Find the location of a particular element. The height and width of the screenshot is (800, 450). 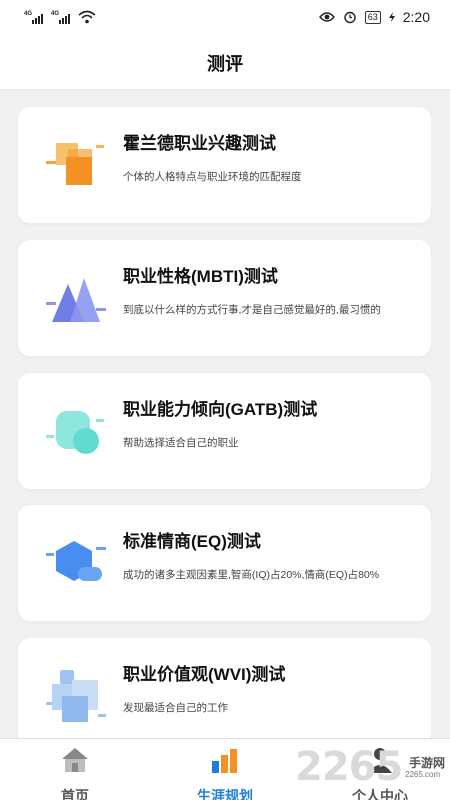

tab-home: 首页 is located at coordinates (75, 772).